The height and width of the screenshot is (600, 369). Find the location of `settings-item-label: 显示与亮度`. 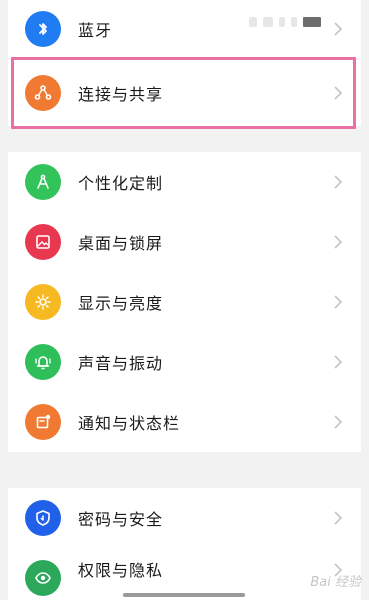

settings-item-label: 显示与亮度 is located at coordinates (121, 303).